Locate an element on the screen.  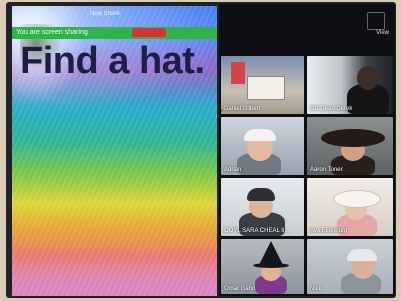
participant-name: DD Dean Derek is located at coordinates (331, 109).